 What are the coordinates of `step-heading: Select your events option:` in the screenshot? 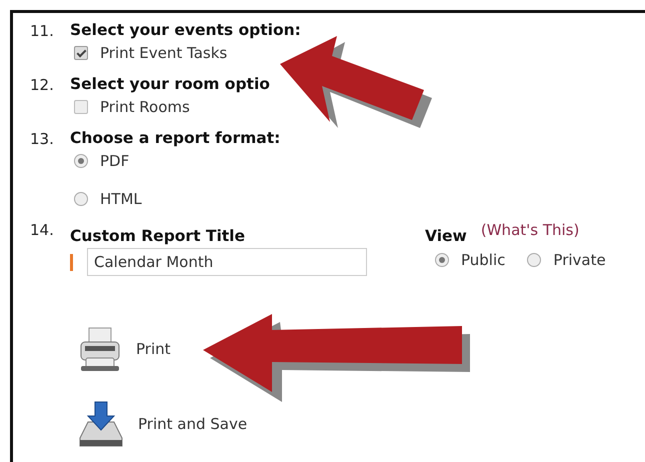 It's located at (185, 30).